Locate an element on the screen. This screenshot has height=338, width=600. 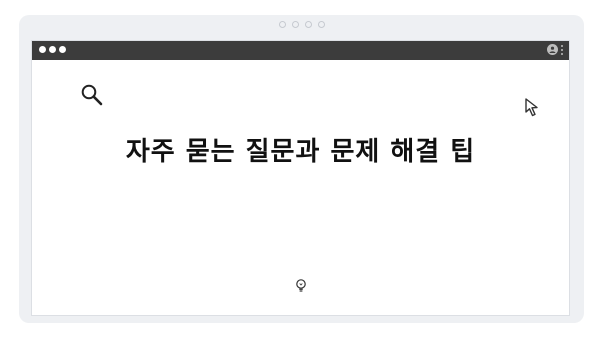
search-icon is located at coordinates (92, 97).